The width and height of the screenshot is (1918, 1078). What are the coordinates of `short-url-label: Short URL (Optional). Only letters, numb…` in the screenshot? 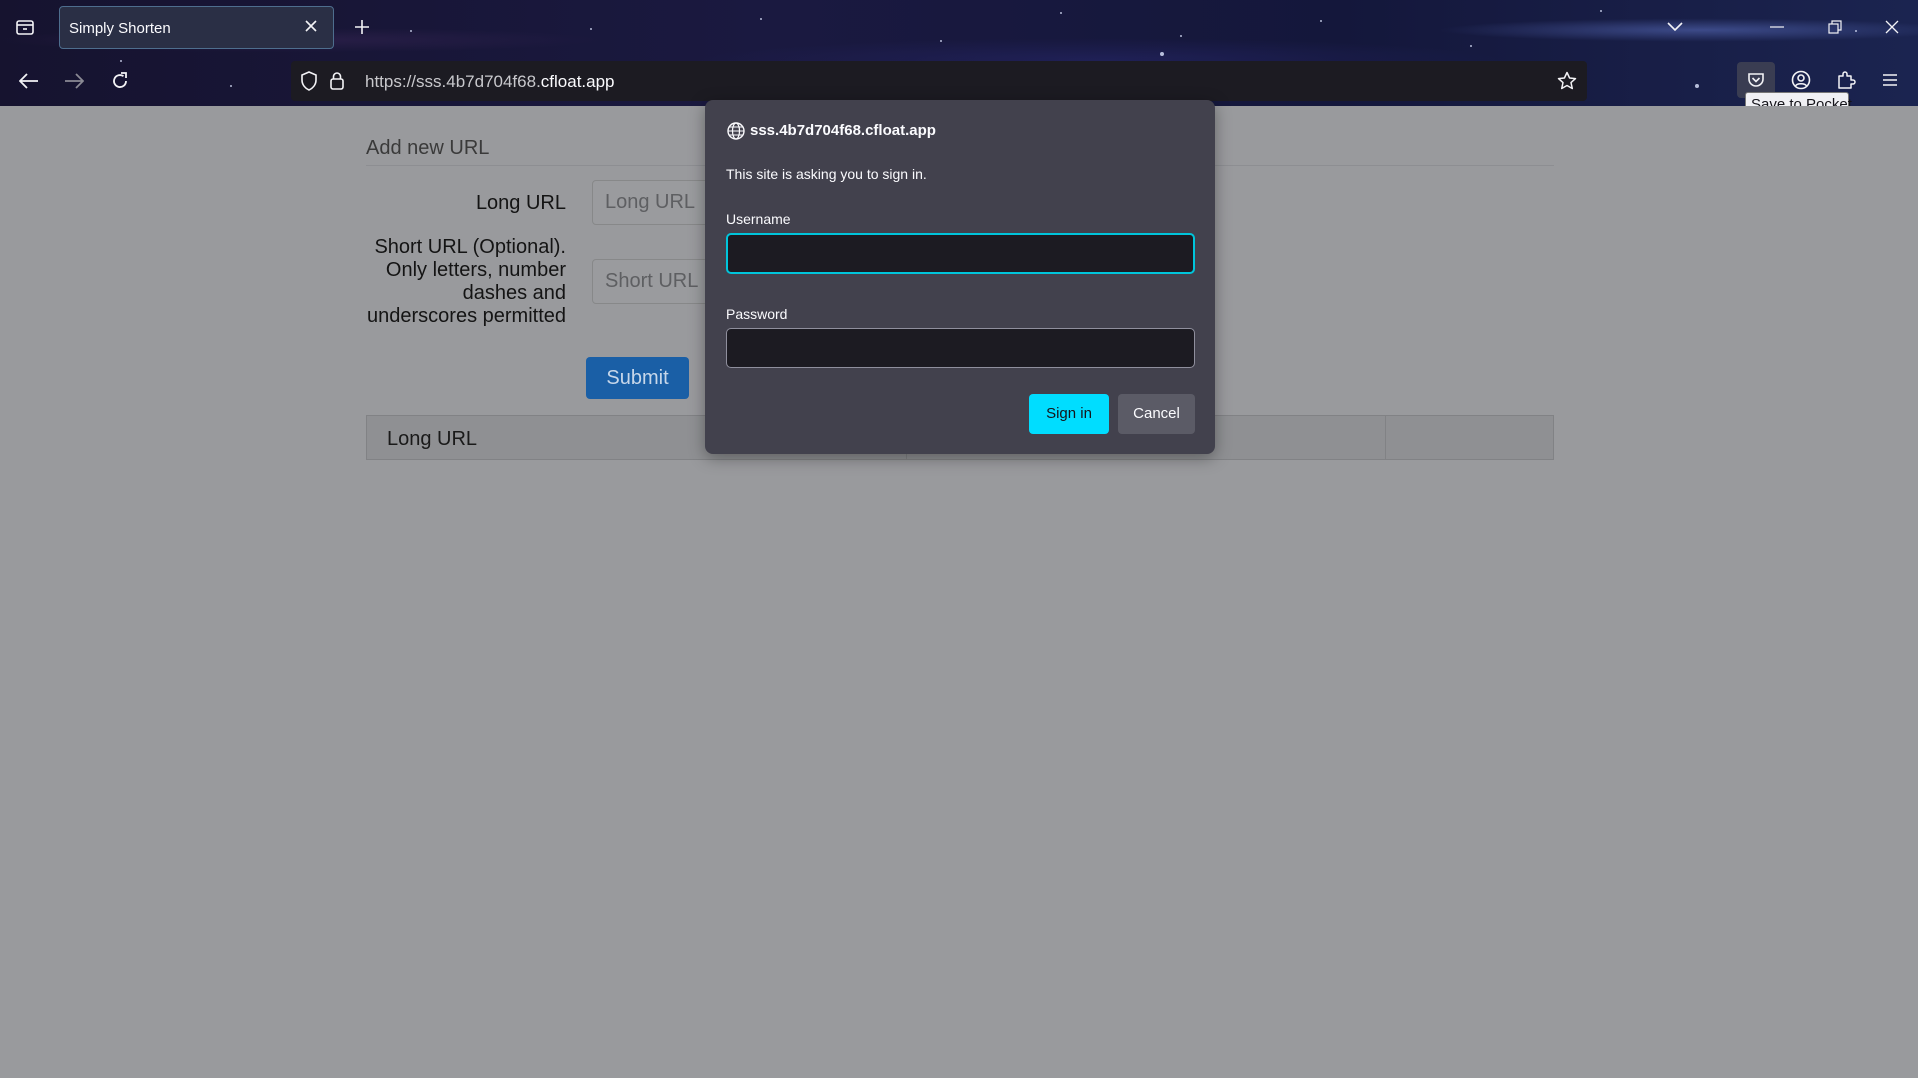 It's located at (466, 282).